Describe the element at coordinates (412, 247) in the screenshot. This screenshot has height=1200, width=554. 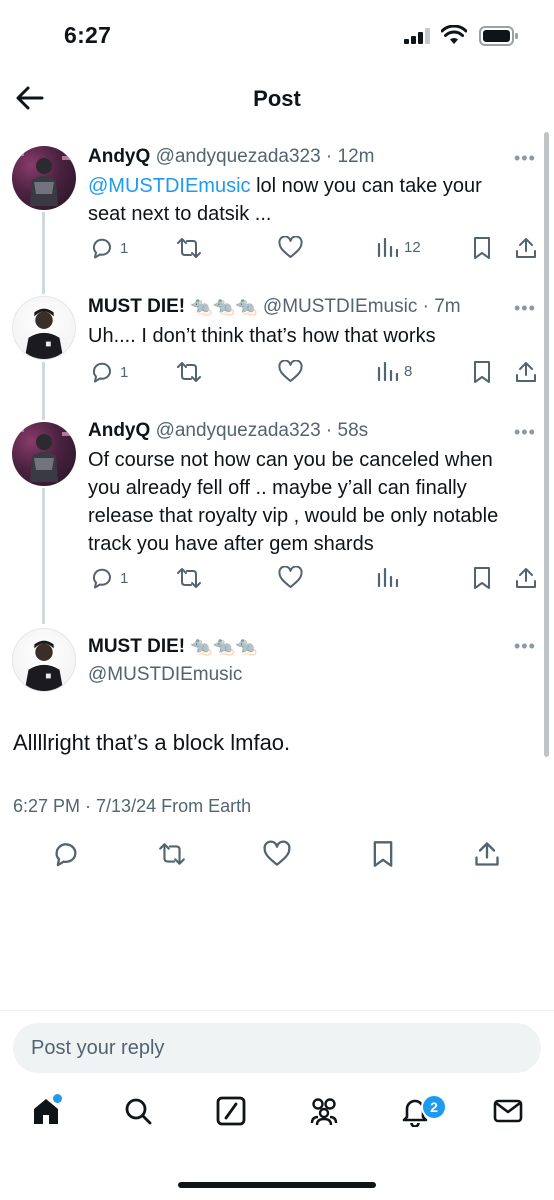
I see `views-count: 12` at that location.